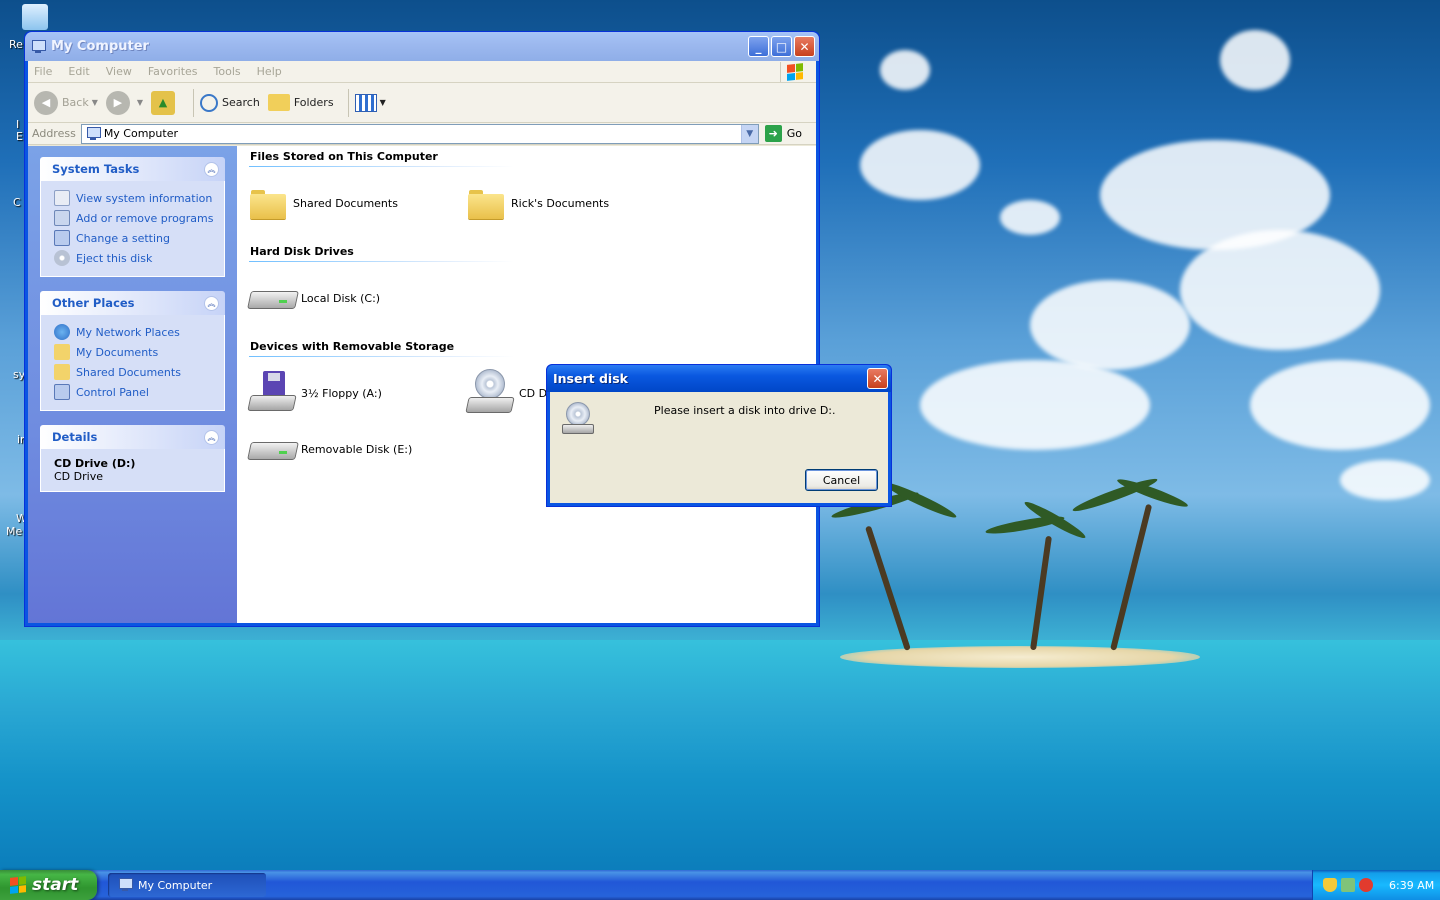 The image size is (1440, 900). Describe the element at coordinates (758, 46) in the screenshot. I see `minimize-button: _` at that location.